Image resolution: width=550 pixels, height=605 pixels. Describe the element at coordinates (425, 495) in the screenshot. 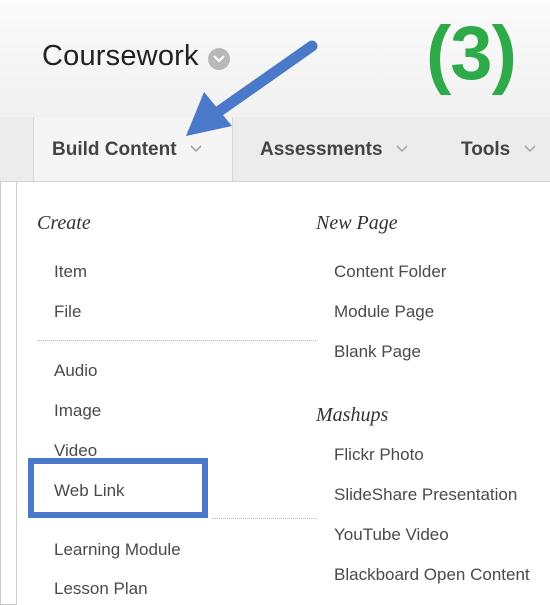

I see `menu-item-slideshare-presentation: SlideShare Presentation` at that location.